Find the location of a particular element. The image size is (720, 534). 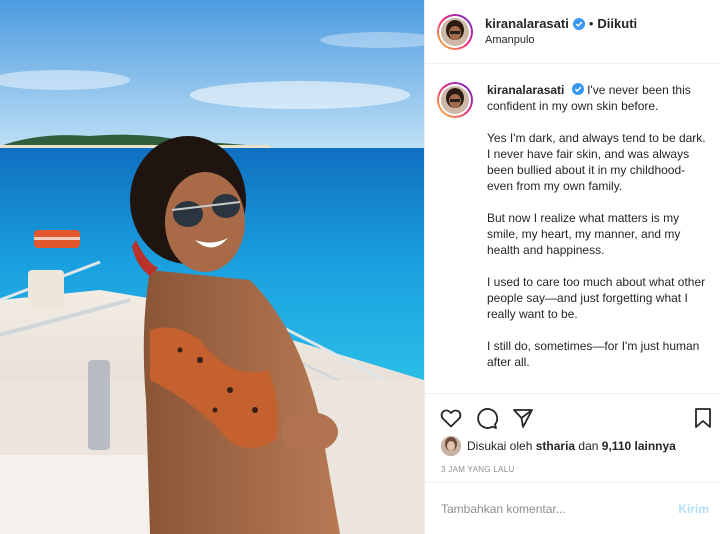

comment-input is located at coordinates (560, 508).